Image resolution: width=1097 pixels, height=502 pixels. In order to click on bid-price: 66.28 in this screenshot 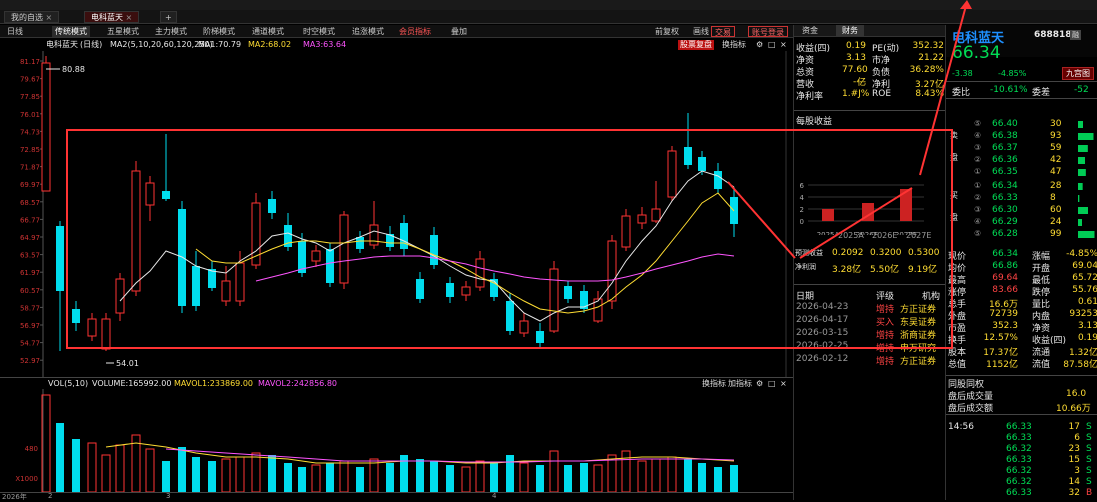, I will do `click(1005, 234)`.